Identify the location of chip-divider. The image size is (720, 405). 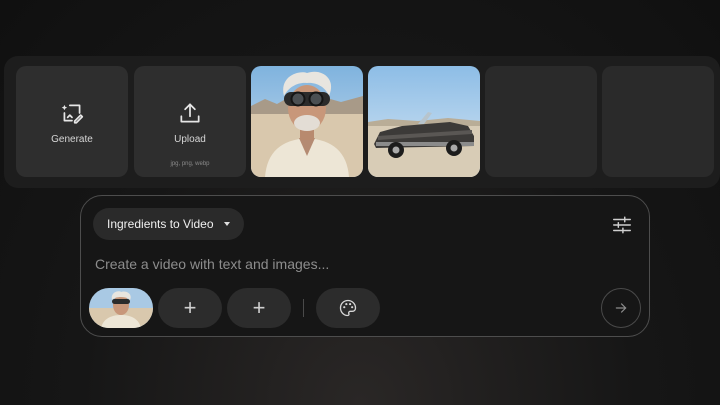
(303, 308).